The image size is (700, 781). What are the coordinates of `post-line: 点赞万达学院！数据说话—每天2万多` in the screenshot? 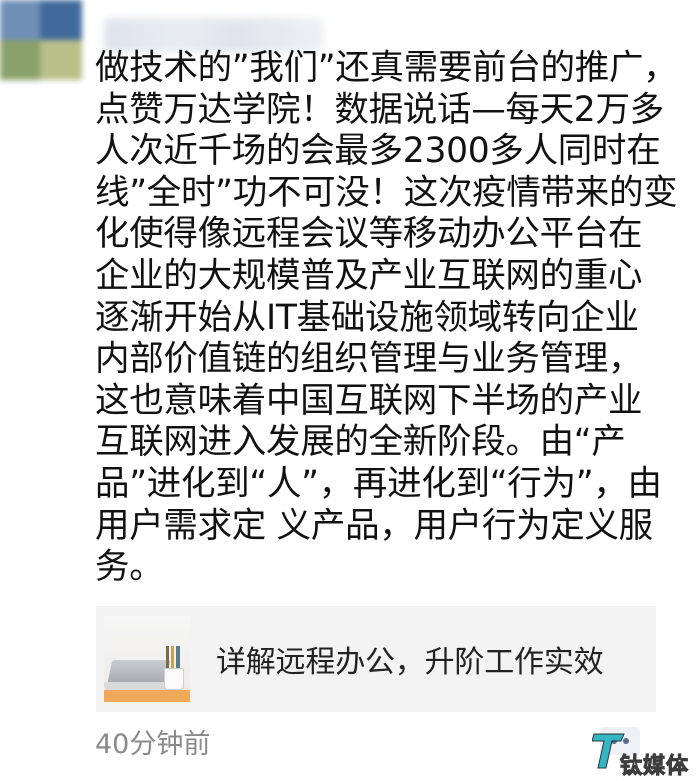 It's located at (379, 109).